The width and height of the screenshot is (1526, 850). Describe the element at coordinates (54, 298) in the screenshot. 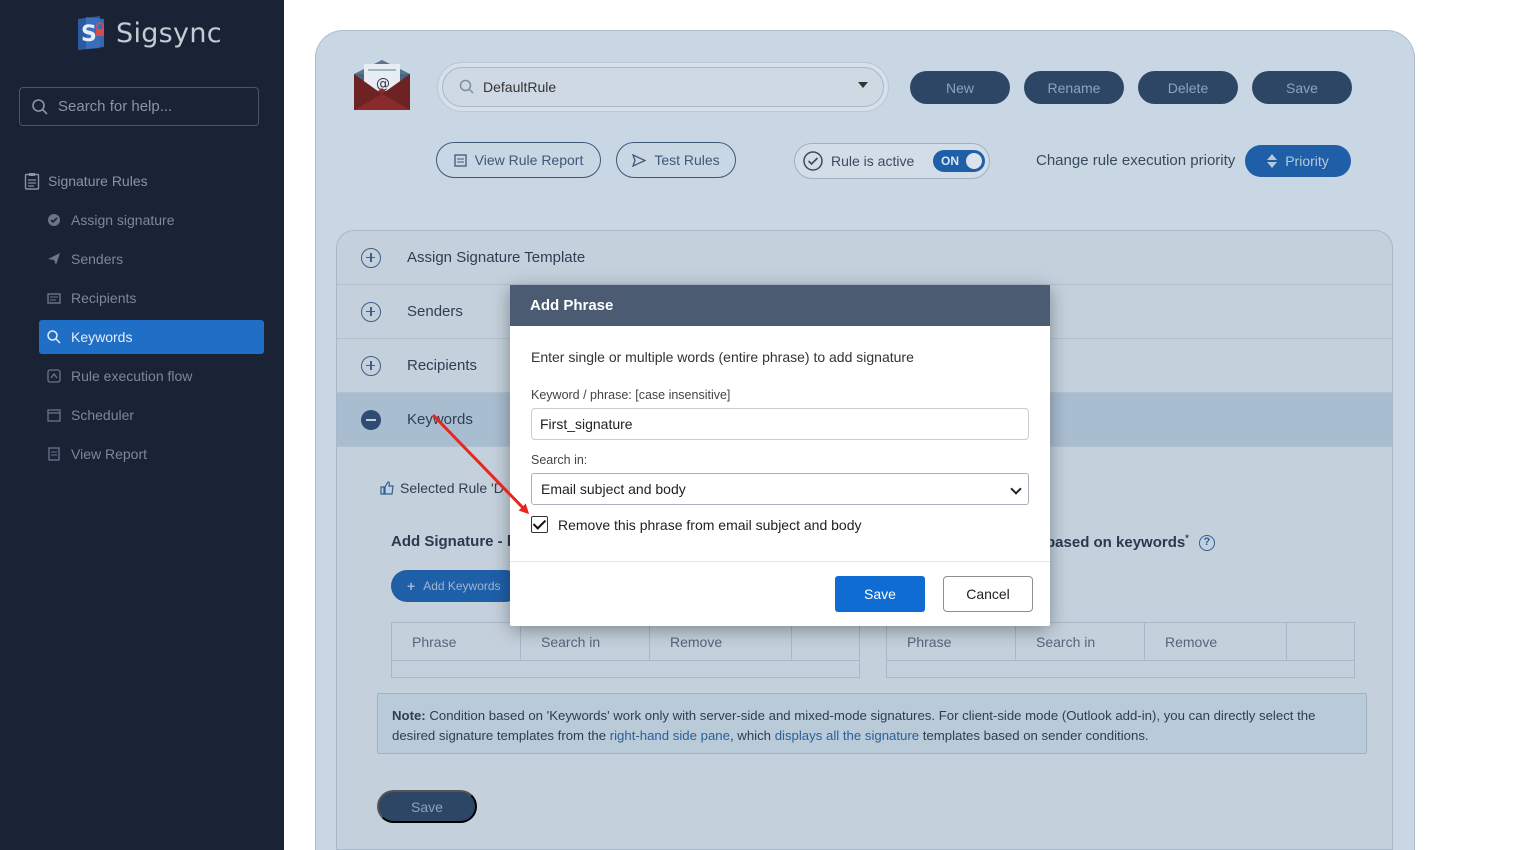

I see `recipients-icon` at that location.